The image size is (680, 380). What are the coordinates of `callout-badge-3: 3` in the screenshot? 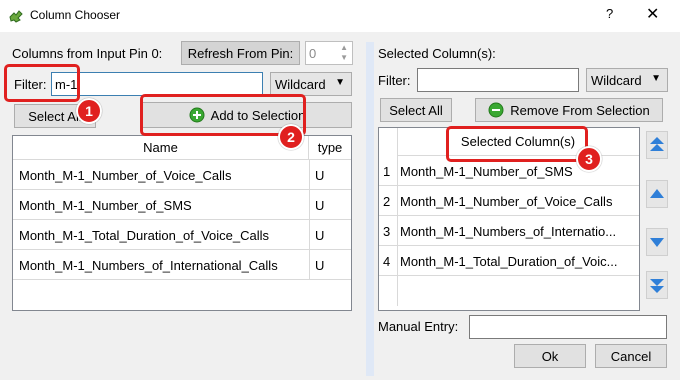 It's located at (589, 159).